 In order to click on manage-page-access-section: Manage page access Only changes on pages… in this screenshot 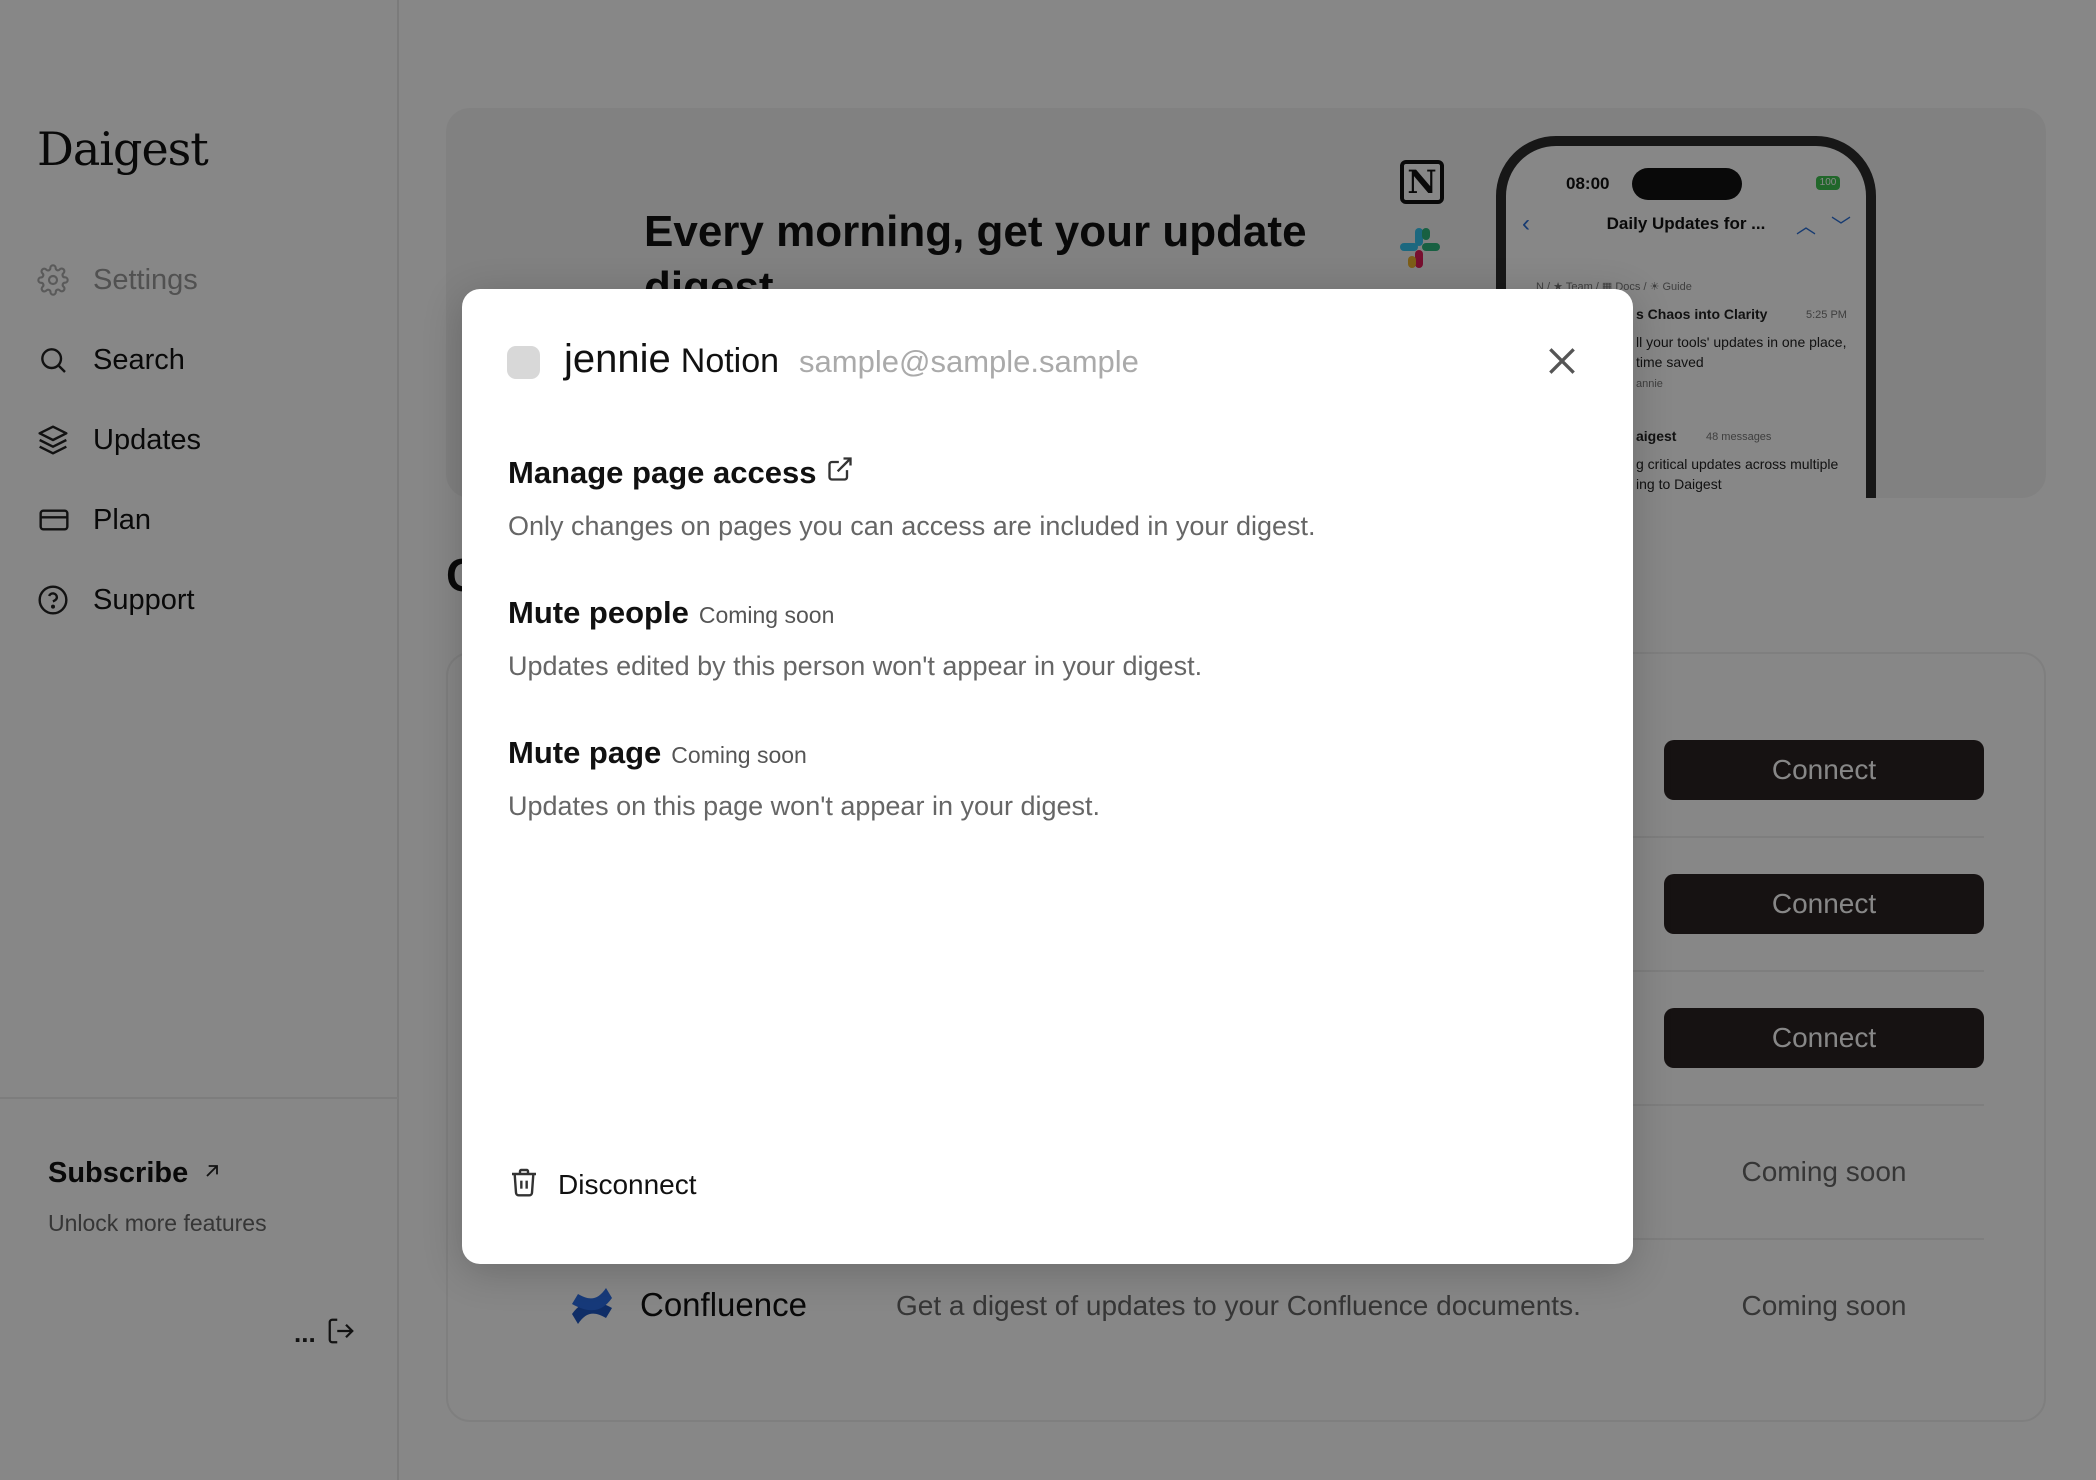, I will do `click(912, 498)`.